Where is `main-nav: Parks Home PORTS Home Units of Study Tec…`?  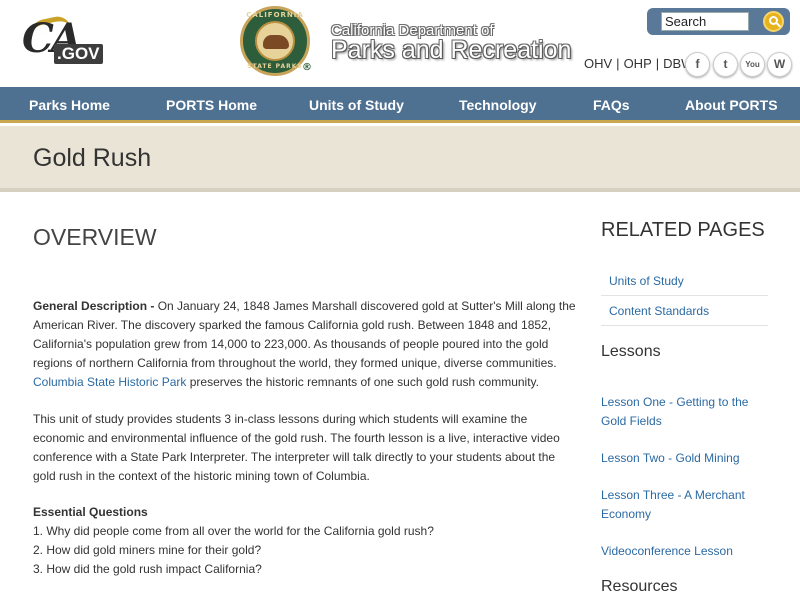 main-nav: Parks Home PORTS Home Units of Study Tec… is located at coordinates (400, 105).